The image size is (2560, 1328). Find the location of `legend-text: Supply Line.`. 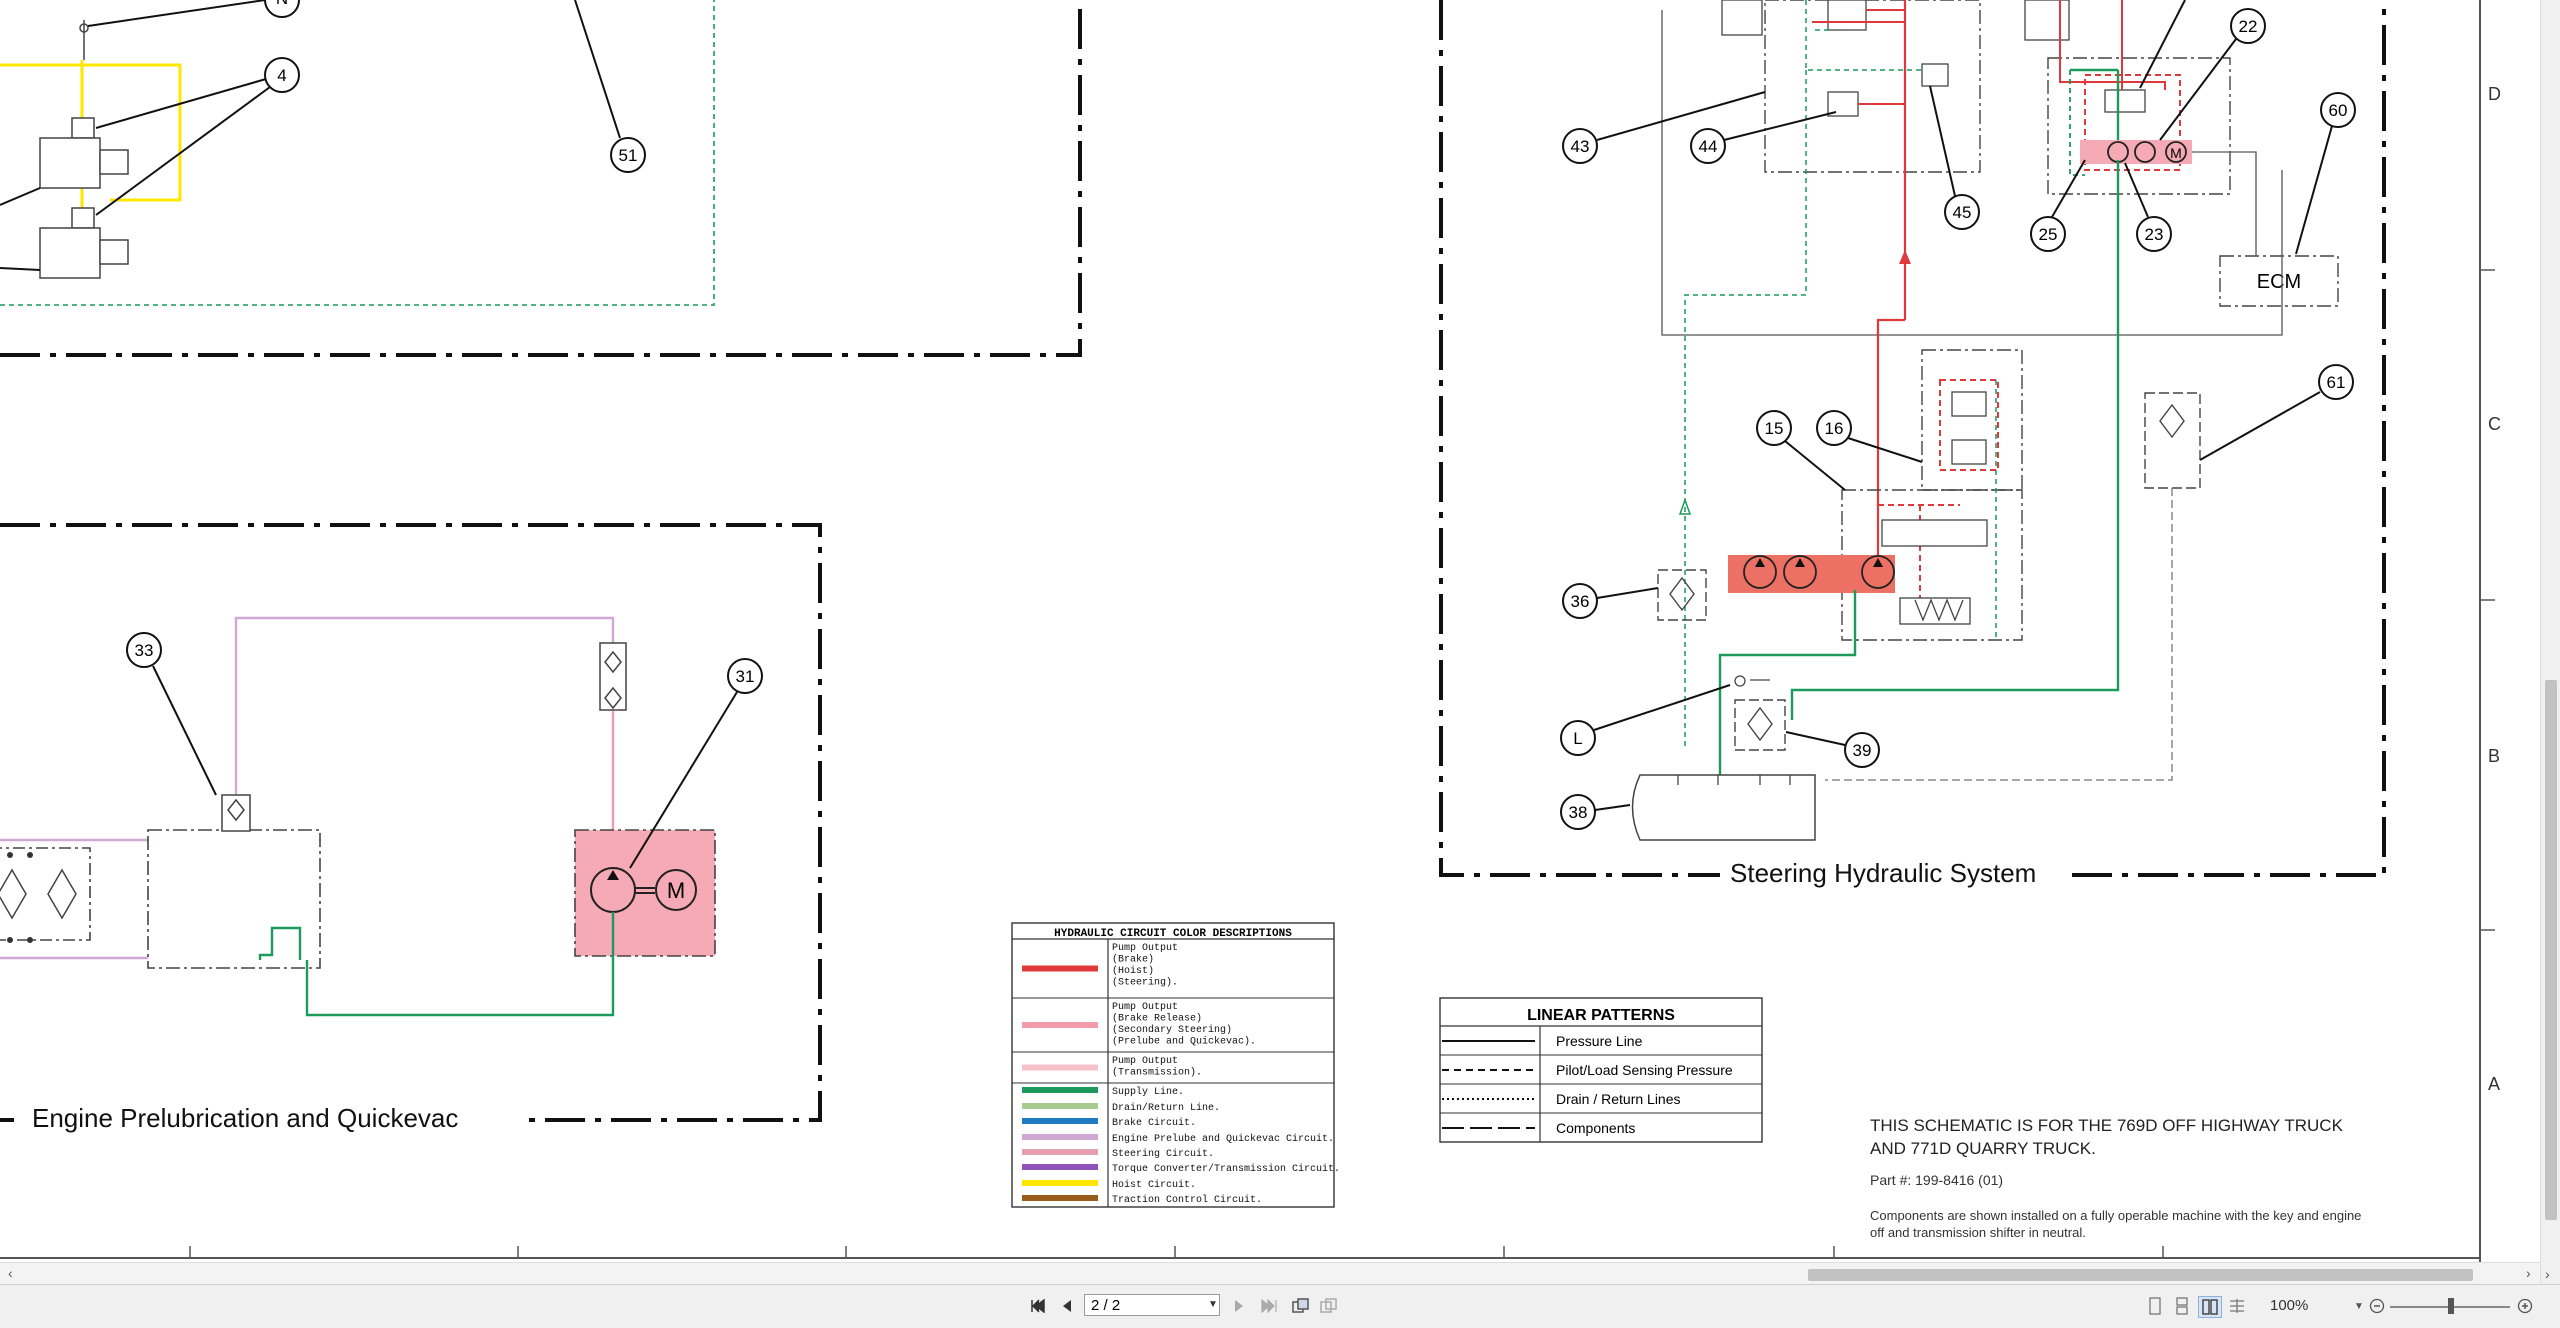

legend-text: Supply Line. is located at coordinates (1148, 1092).